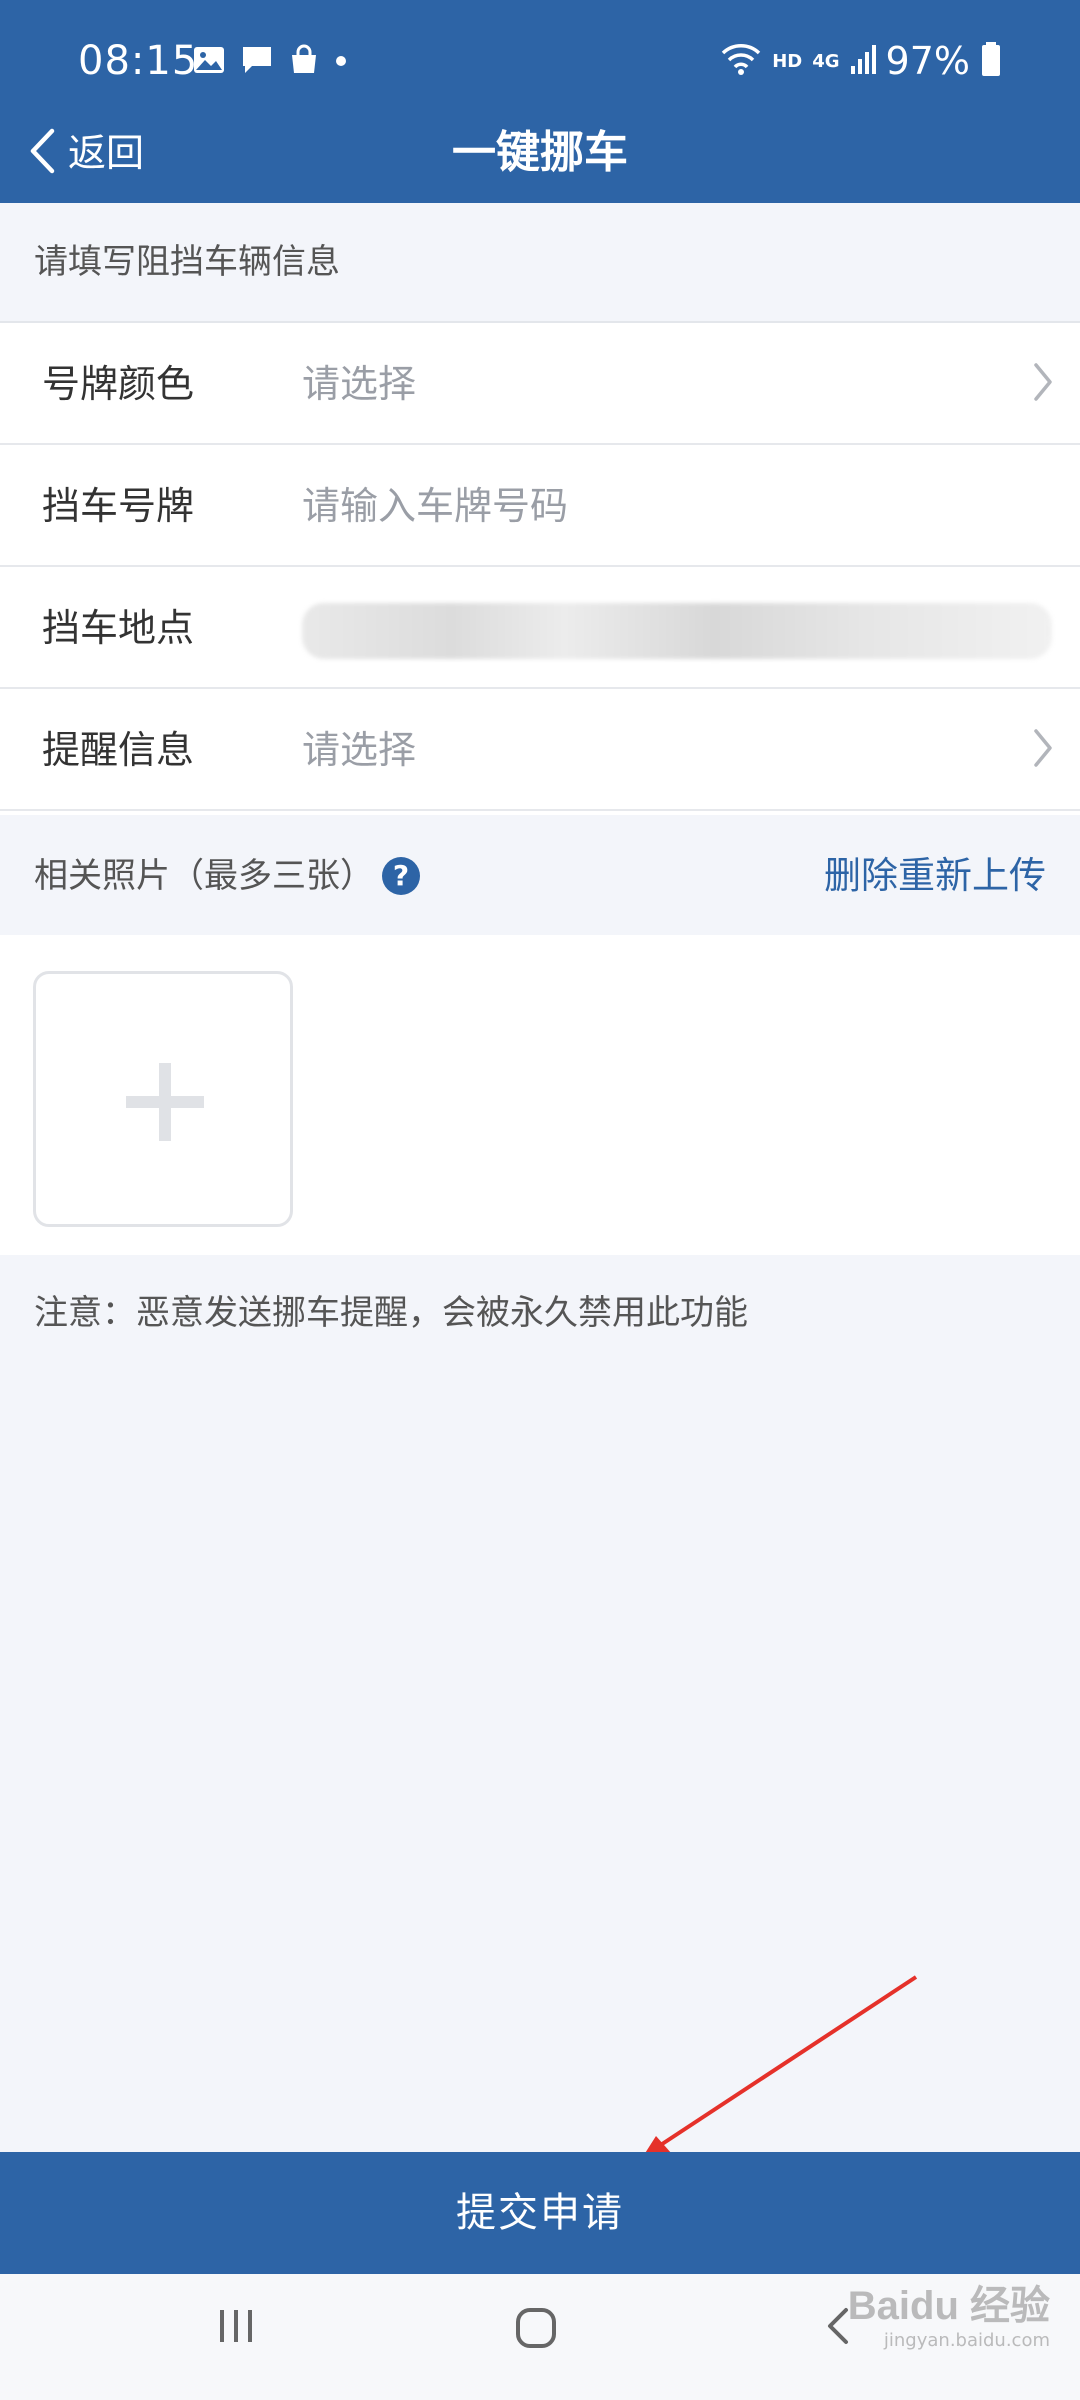 This screenshot has height=2400, width=1080. I want to click on message-icon, so click(257, 62).